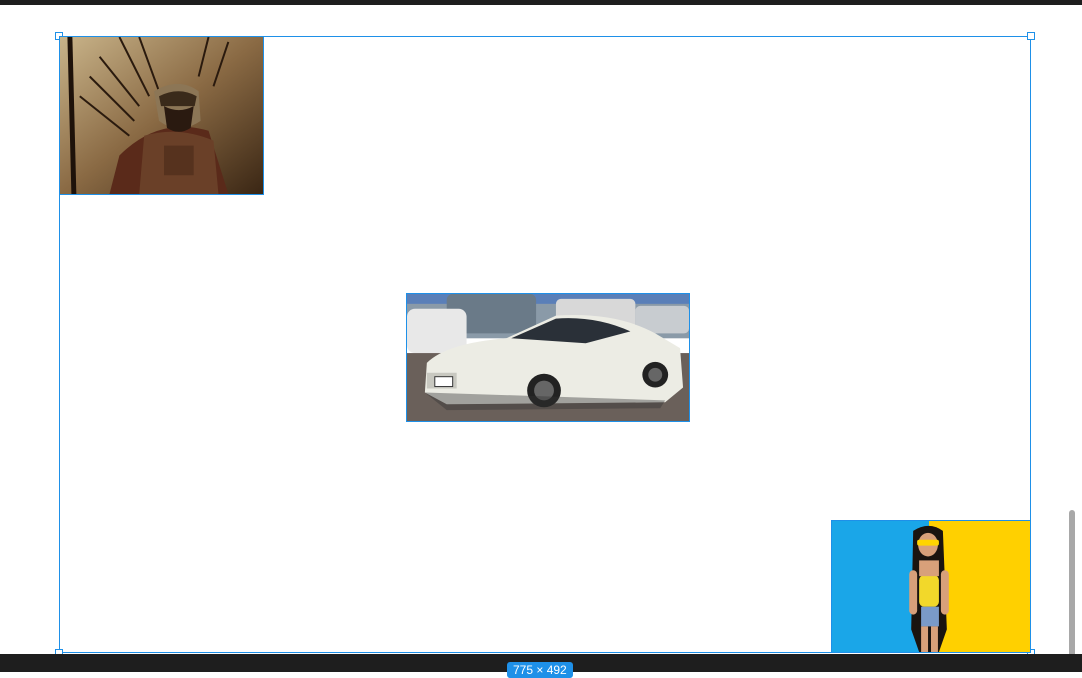 The height and width of the screenshot is (678, 1082). What do you see at coordinates (931, 586) in the screenshot?
I see `woman-yellow-sunglasses-image` at bounding box center [931, 586].